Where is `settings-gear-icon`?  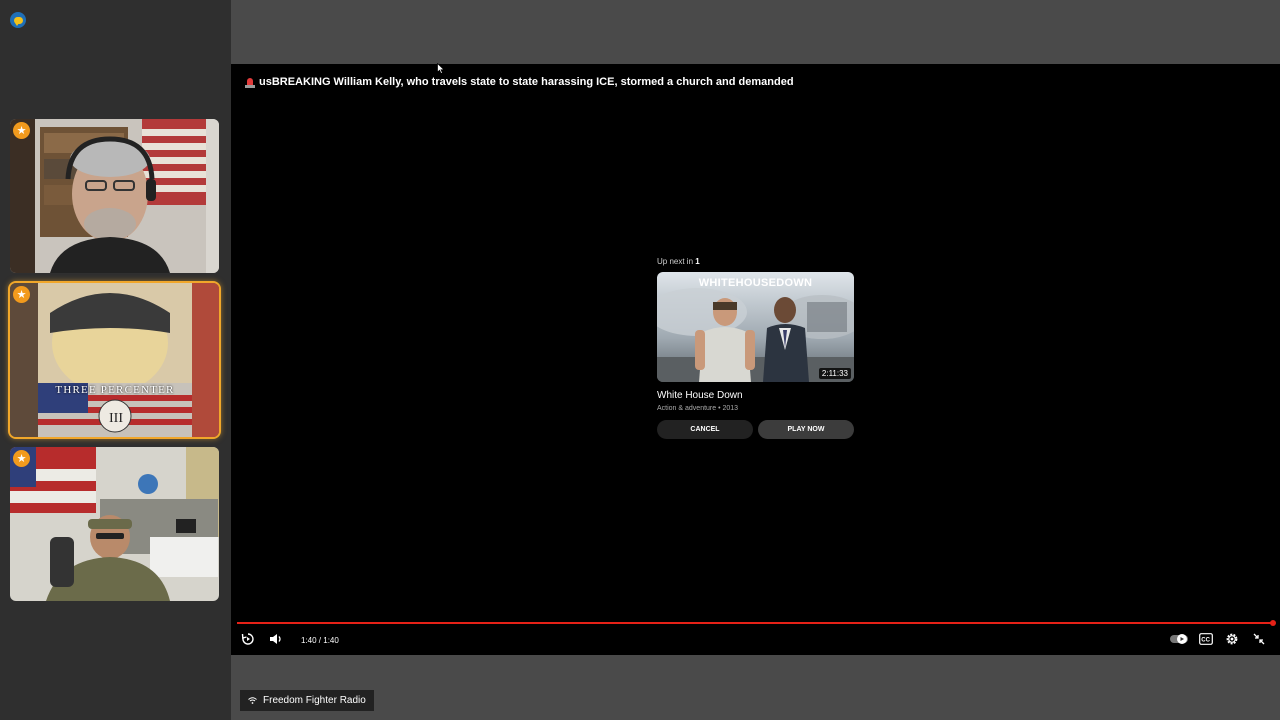 settings-gear-icon is located at coordinates (1232, 640).